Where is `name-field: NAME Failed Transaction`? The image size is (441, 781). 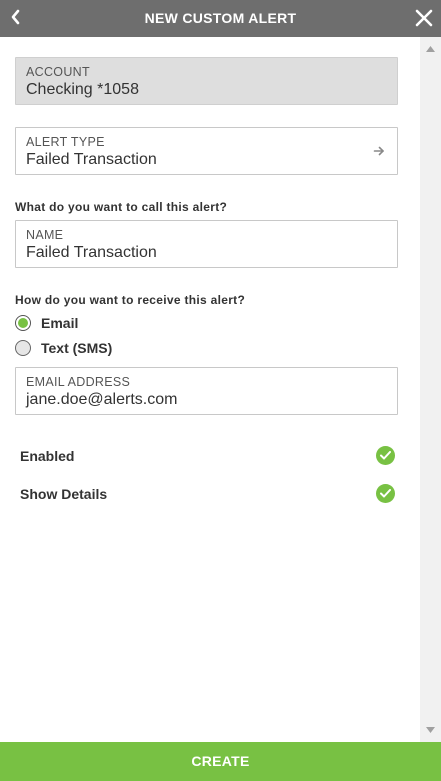
name-field: NAME Failed Transaction is located at coordinates (206, 244).